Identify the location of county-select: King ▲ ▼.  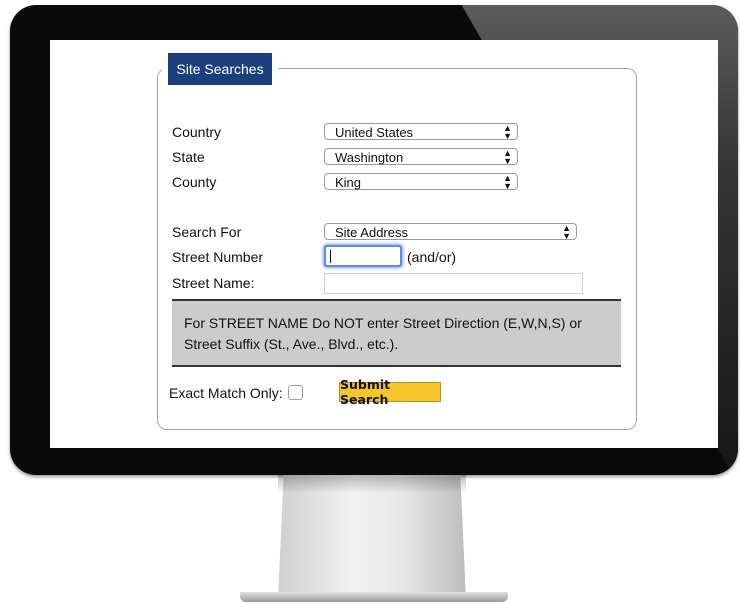
(421, 181).